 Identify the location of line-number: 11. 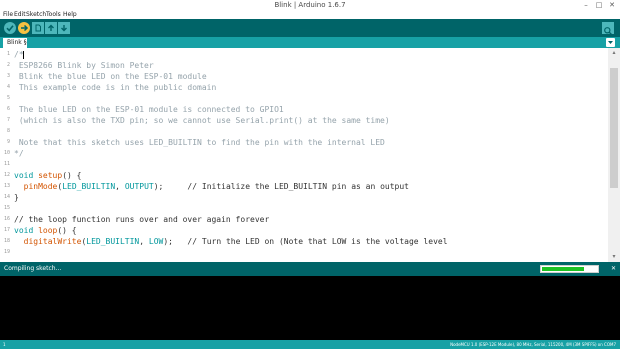
(6, 164).